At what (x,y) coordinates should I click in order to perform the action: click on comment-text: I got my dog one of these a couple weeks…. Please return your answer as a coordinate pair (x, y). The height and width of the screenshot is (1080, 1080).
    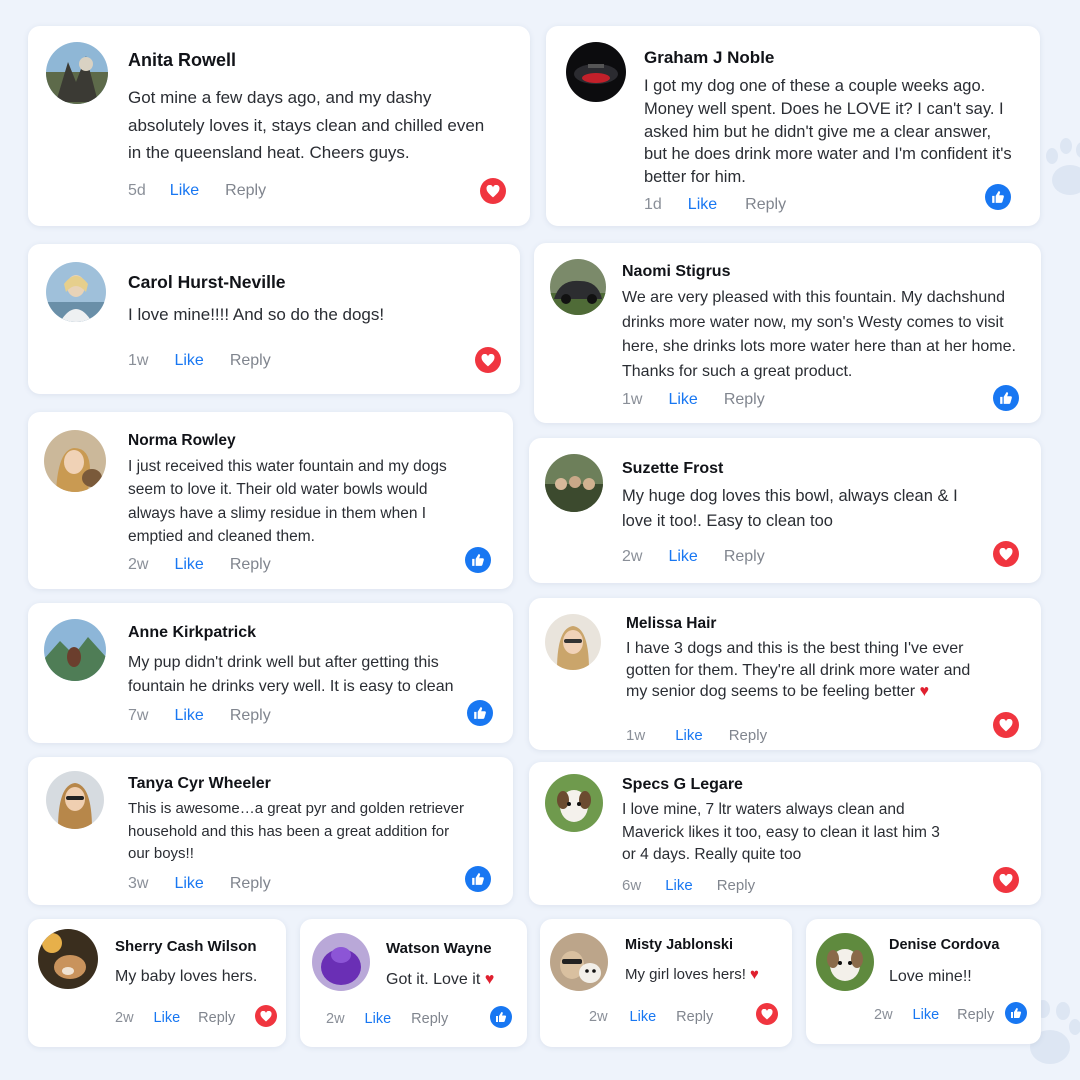
    Looking at the image, I should click on (828, 132).